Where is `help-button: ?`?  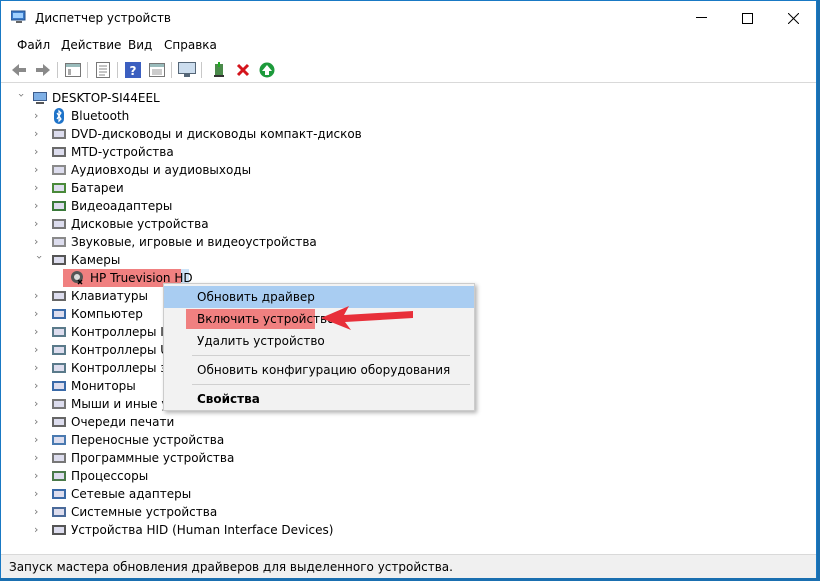
help-button: ? is located at coordinates (133, 70).